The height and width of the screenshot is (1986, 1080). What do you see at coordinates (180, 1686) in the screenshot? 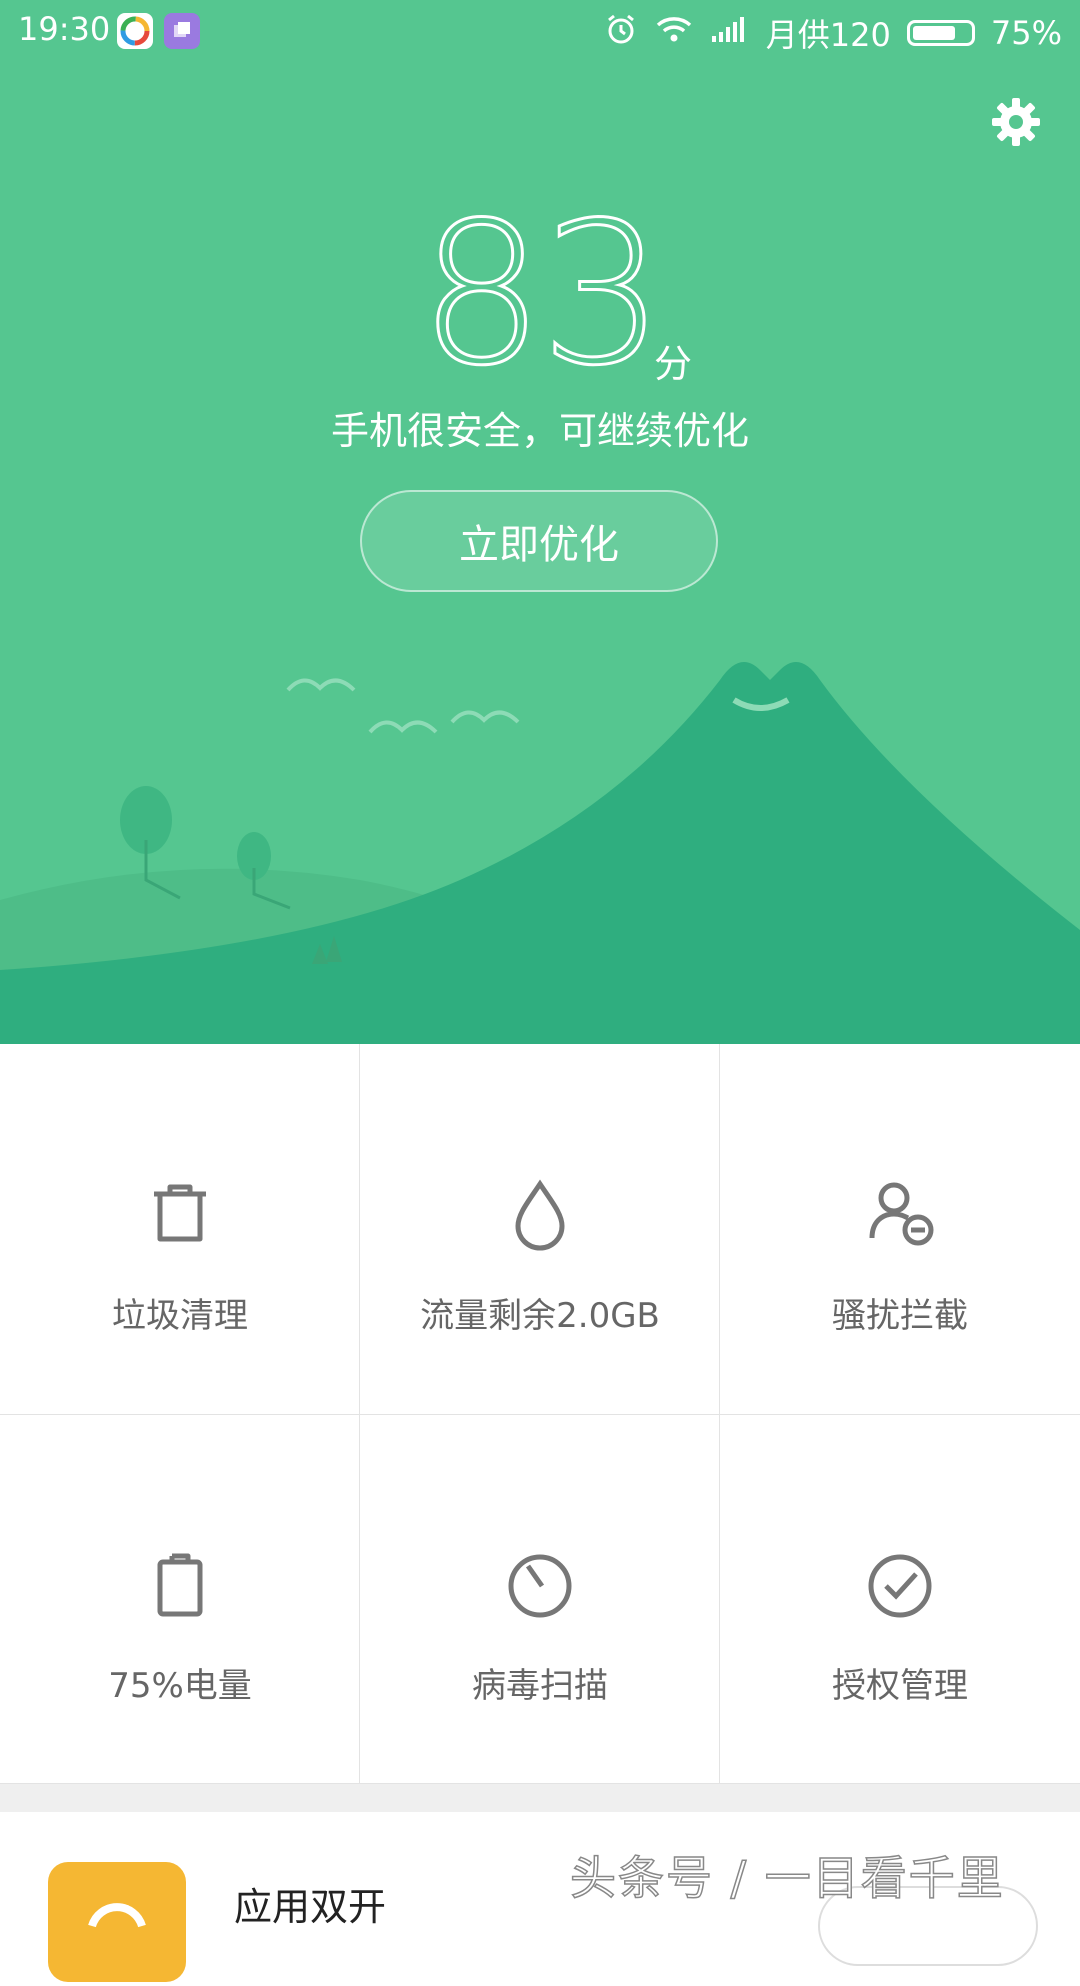
I see `feature-label: 75%电量` at bounding box center [180, 1686].